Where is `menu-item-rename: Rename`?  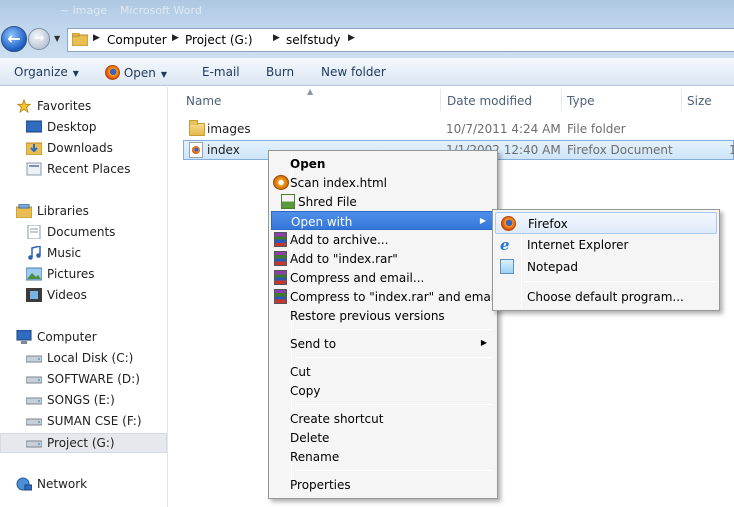
menu-item-rename: Rename is located at coordinates (383, 456).